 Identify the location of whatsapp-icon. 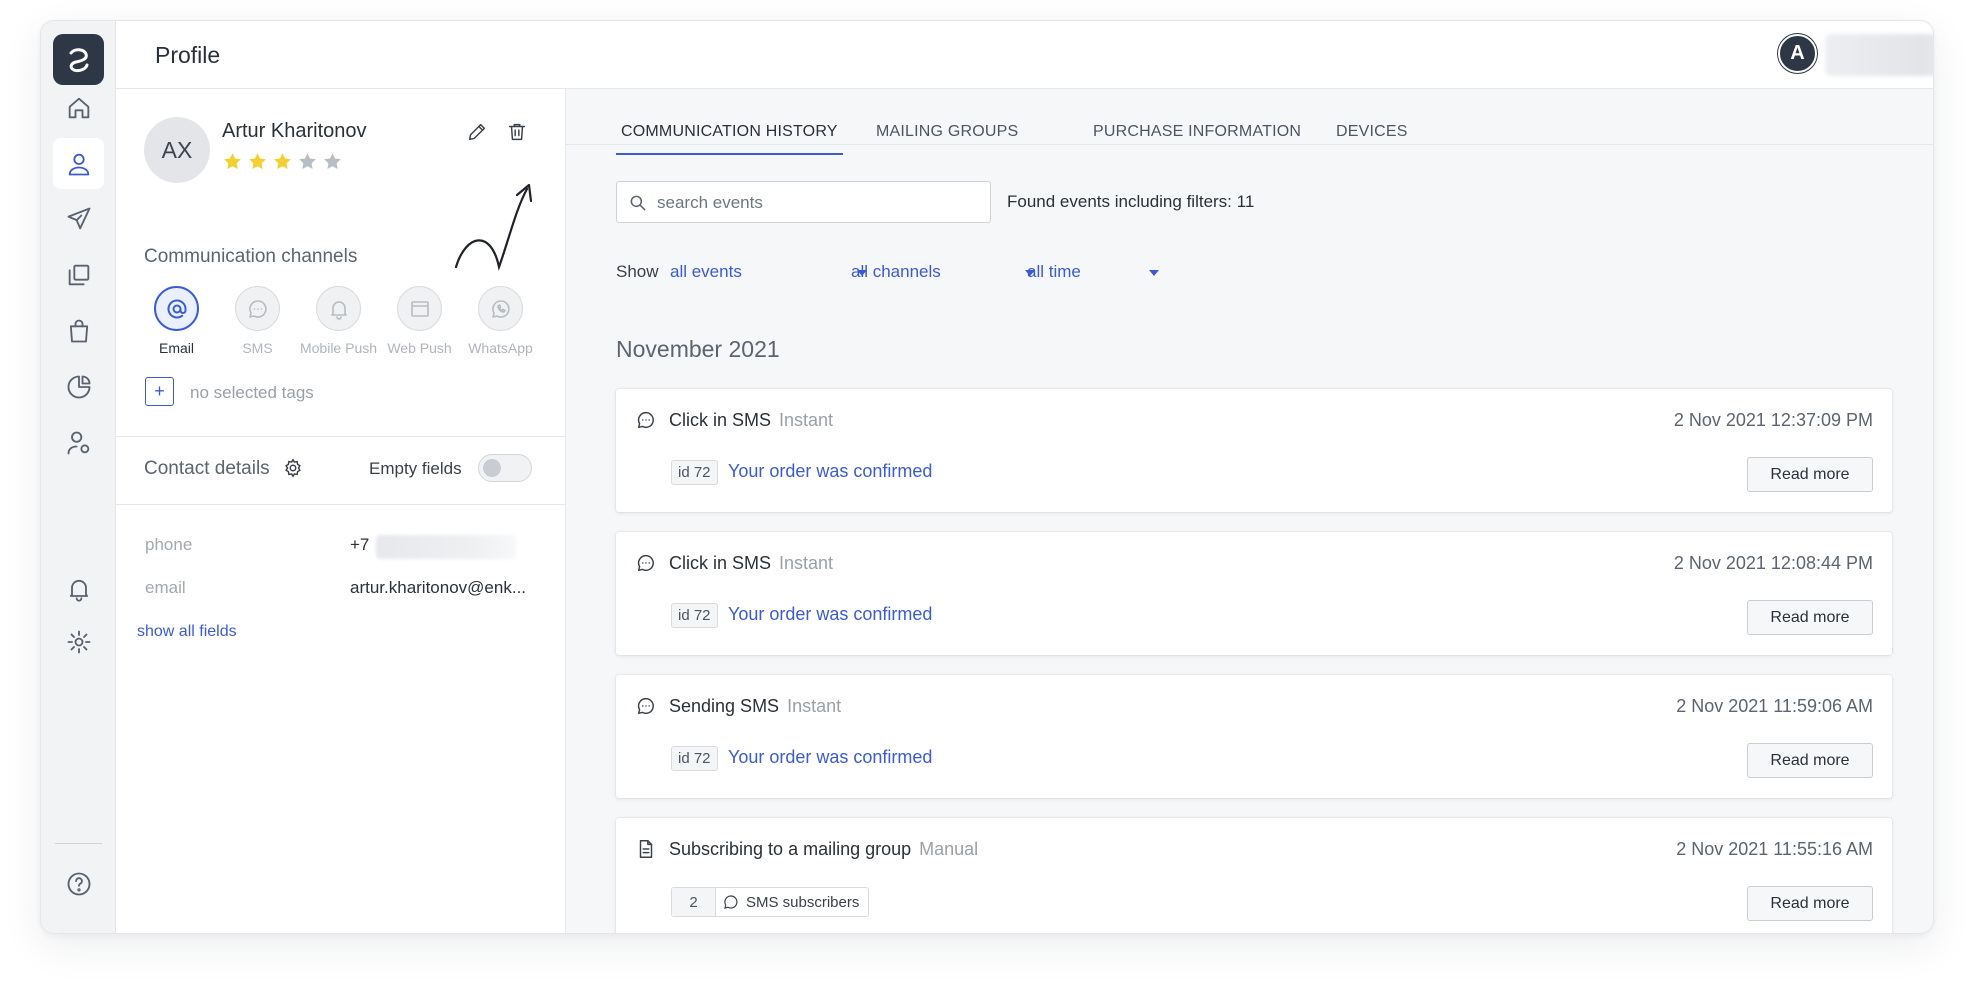
(500, 308).